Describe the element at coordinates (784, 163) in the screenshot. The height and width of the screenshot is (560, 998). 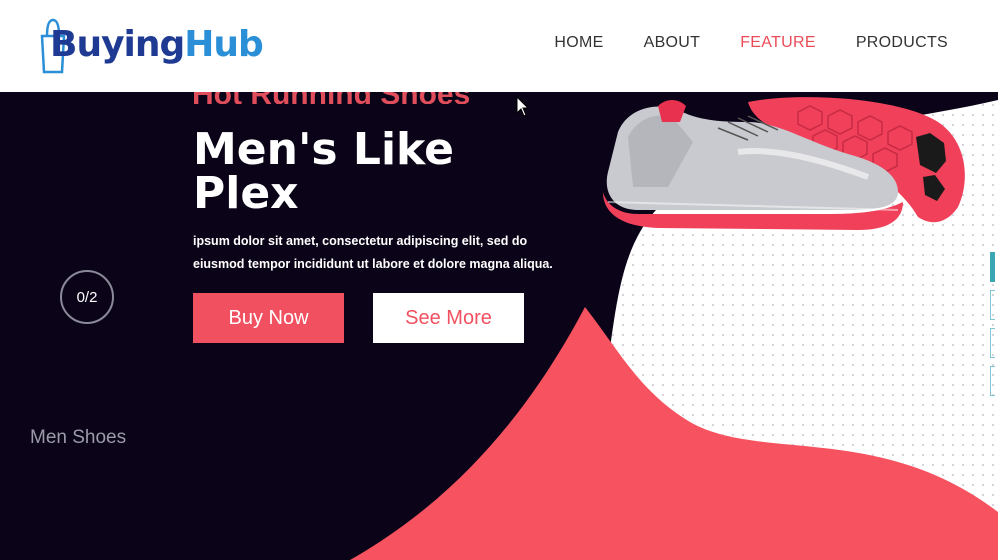
I see `running-shoe-image` at that location.